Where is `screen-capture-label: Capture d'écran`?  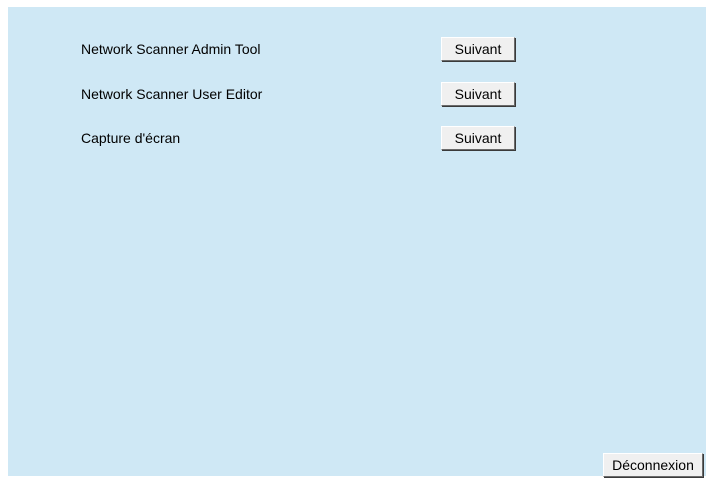
screen-capture-label: Capture d'écran is located at coordinates (131, 138).